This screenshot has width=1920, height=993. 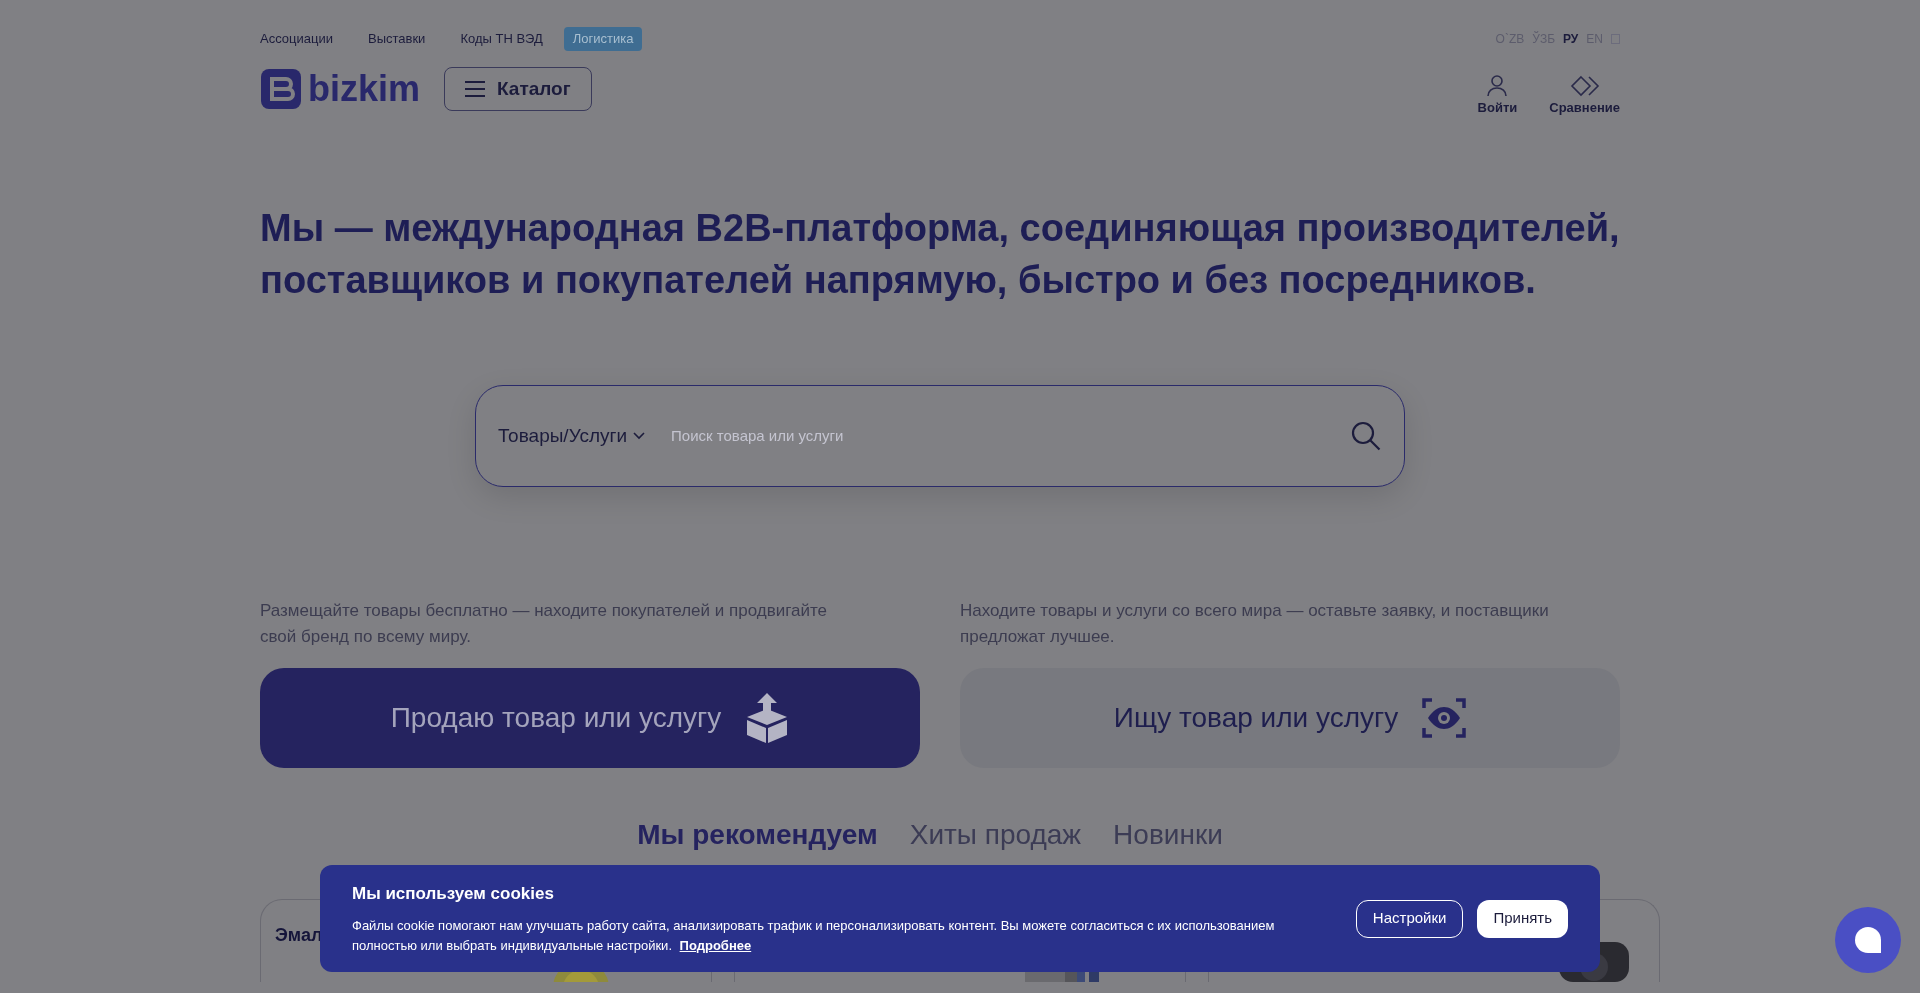 What do you see at coordinates (1868, 940) in the screenshot?
I see `chat-icon` at bounding box center [1868, 940].